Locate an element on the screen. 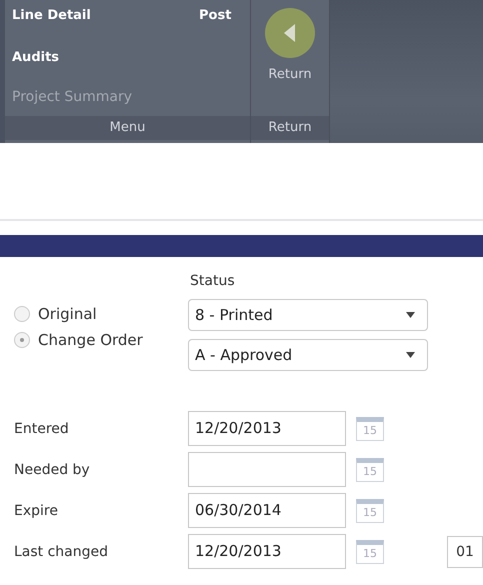 This screenshot has width=483, height=585. radio-label: Change Order is located at coordinates (90, 340).